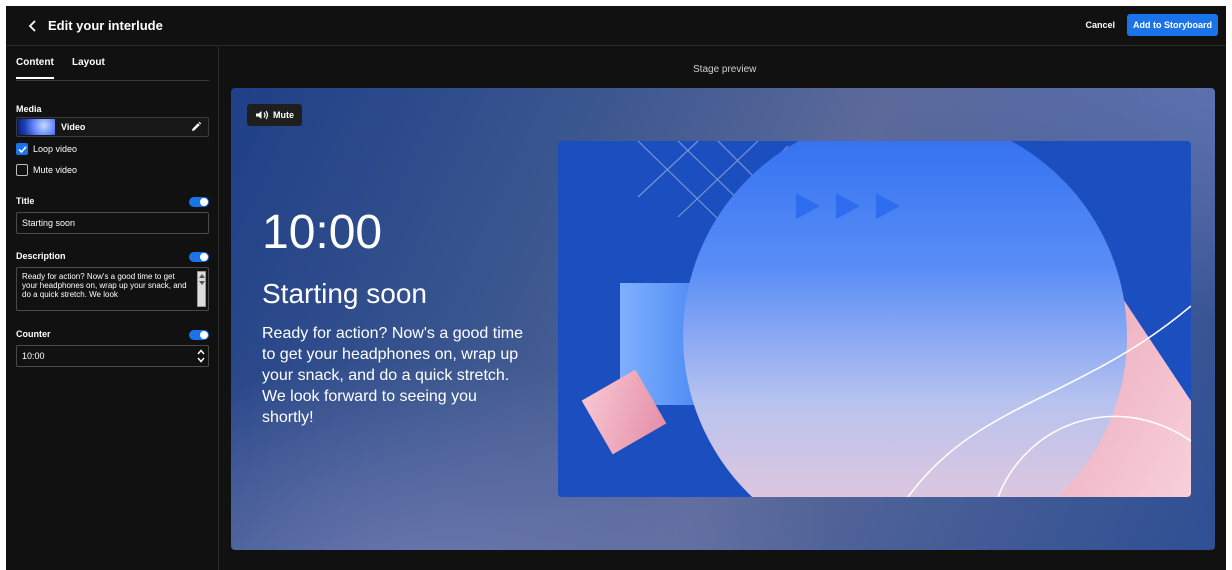 The image size is (1232, 570). Describe the element at coordinates (725, 69) in the screenshot. I see `stage-preview-label: Stage preview` at that location.